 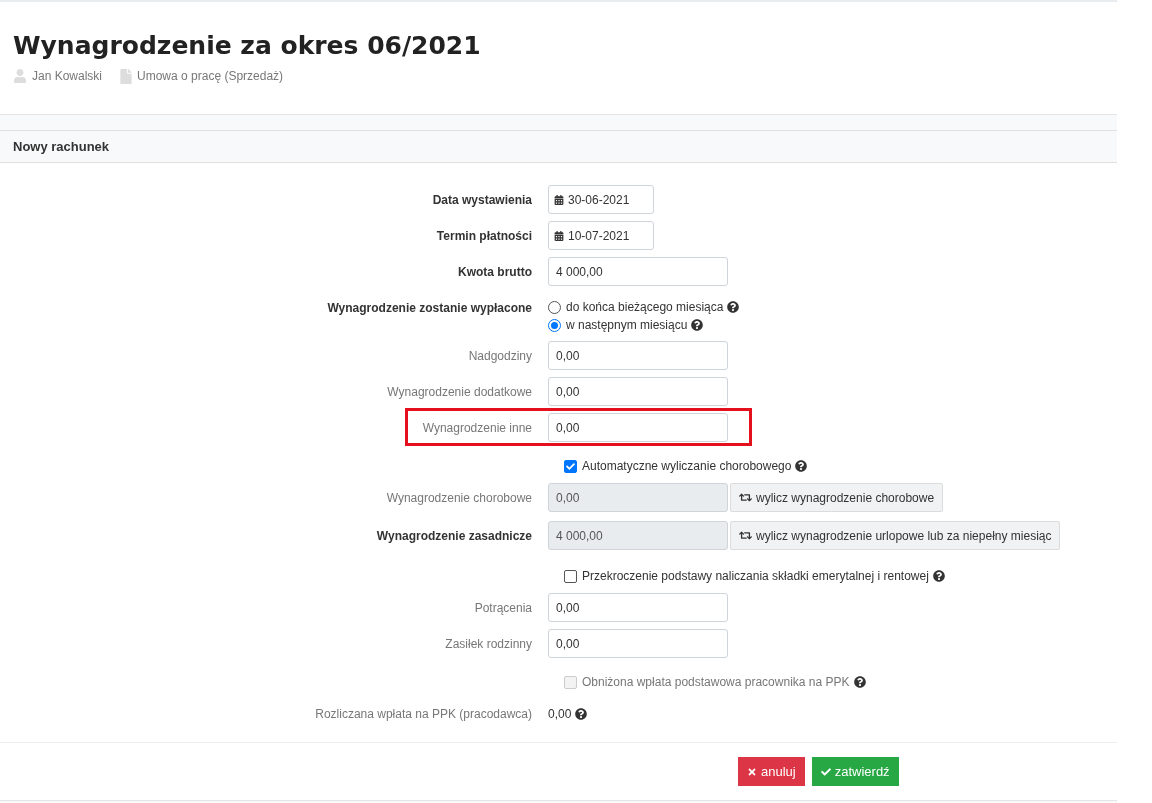 What do you see at coordinates (459, 392) in the screenshot?
I see `field-label: Wynagrodzenie dodatkowe` at bounding box center [459, 392].